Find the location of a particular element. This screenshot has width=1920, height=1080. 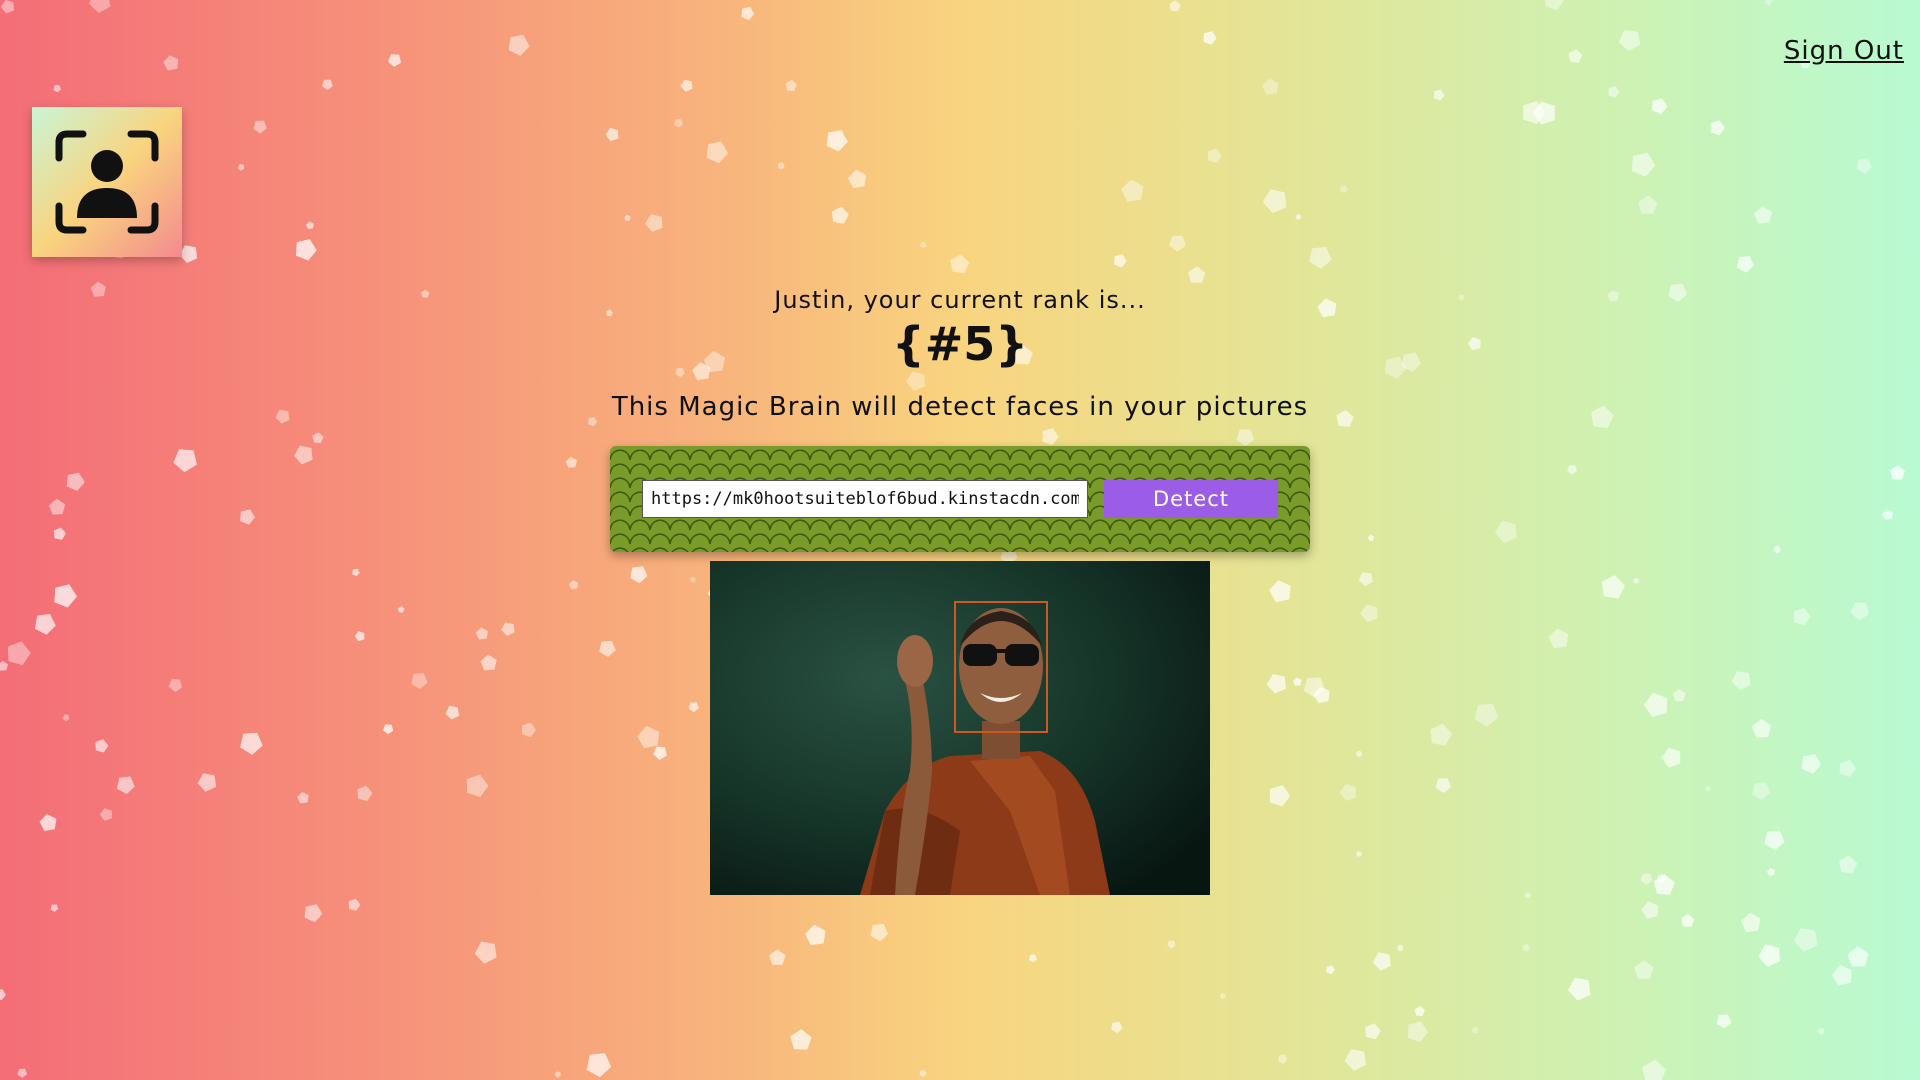

image-url-input is located at coordinates (865, 499).